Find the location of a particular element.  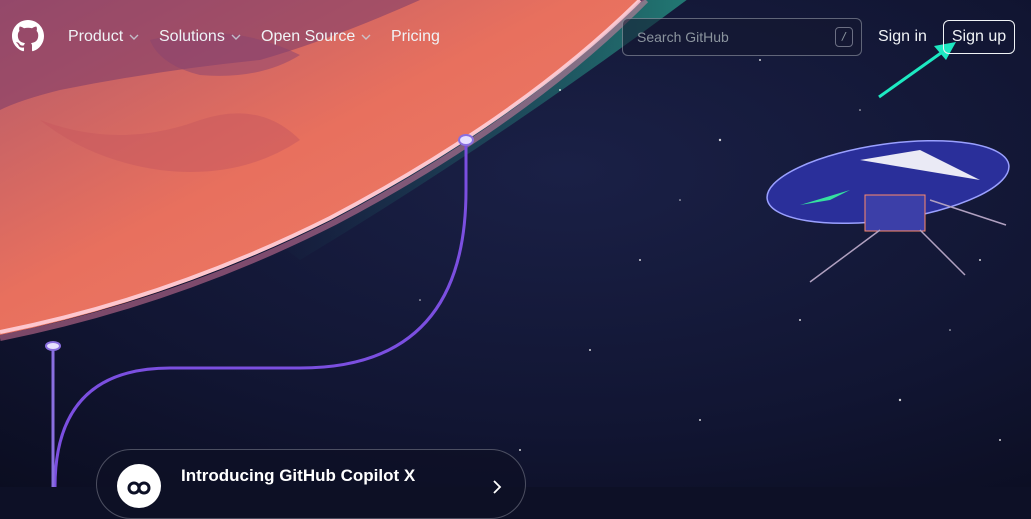

search-box: / is located at coordinates (742, 37).